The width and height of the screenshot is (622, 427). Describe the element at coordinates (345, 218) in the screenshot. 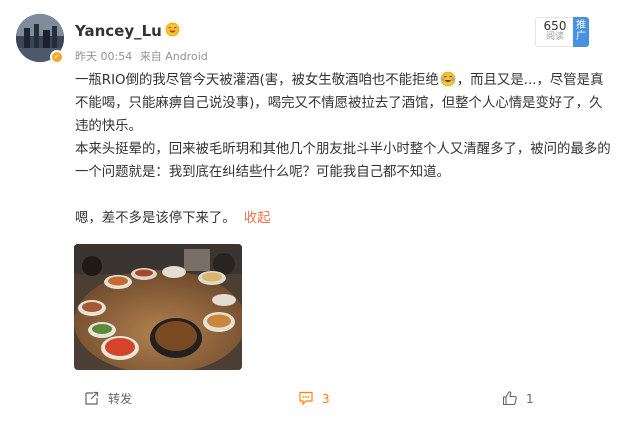

I see `post-paragraph: 嗯，差不多是该停下来了。 收起` at that location.